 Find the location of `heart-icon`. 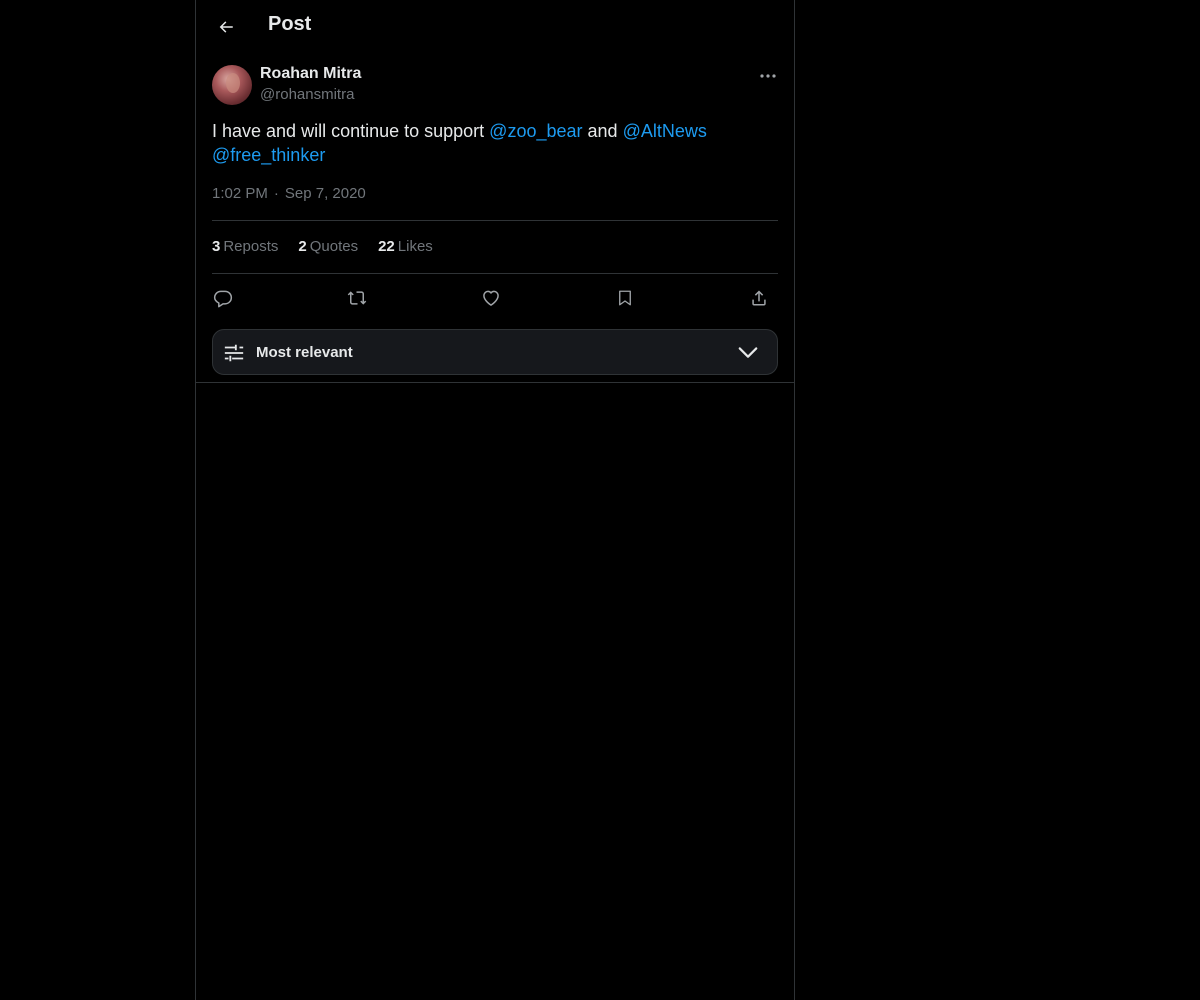

heart-icon is located at coordinates (491, 298).